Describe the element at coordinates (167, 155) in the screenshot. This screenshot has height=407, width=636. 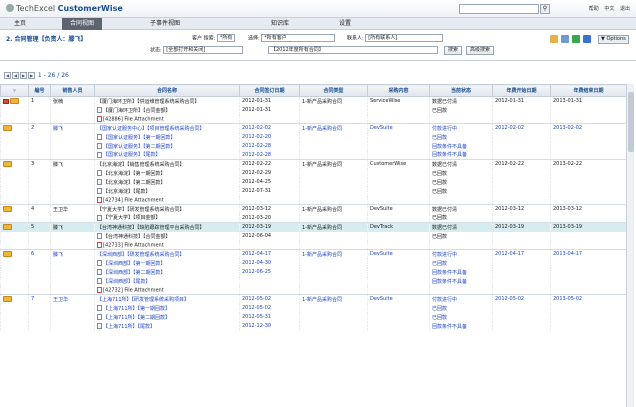
I see `payment-item: 【国家认证服务】【尾款】` at that location.